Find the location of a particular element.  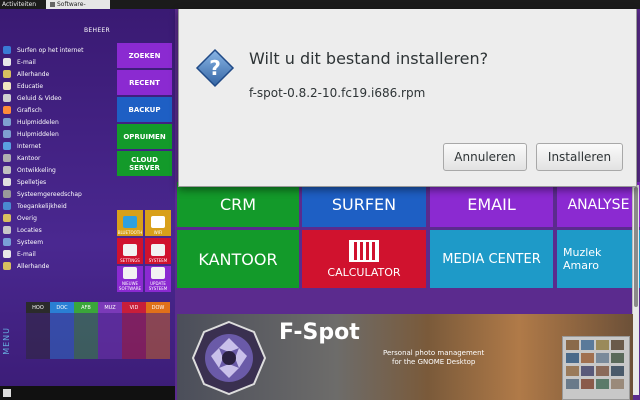

dialog-filename: f-spot-0.8.2-10.fc19.i686.rpm is located at coordinates (337, 93).